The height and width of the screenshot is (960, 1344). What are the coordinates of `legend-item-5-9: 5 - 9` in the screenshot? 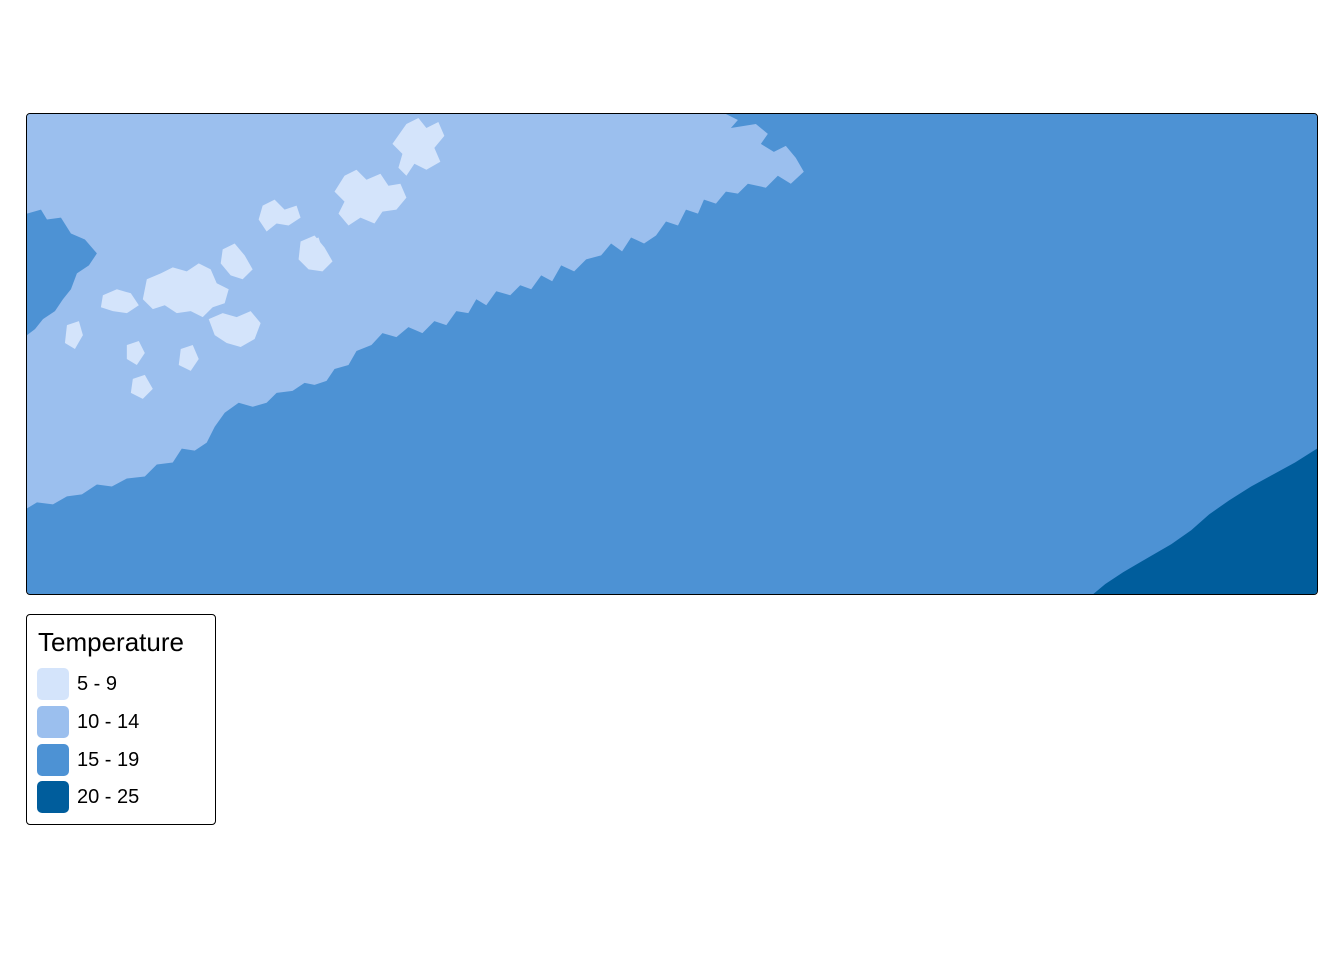 It's located at (77, 684).